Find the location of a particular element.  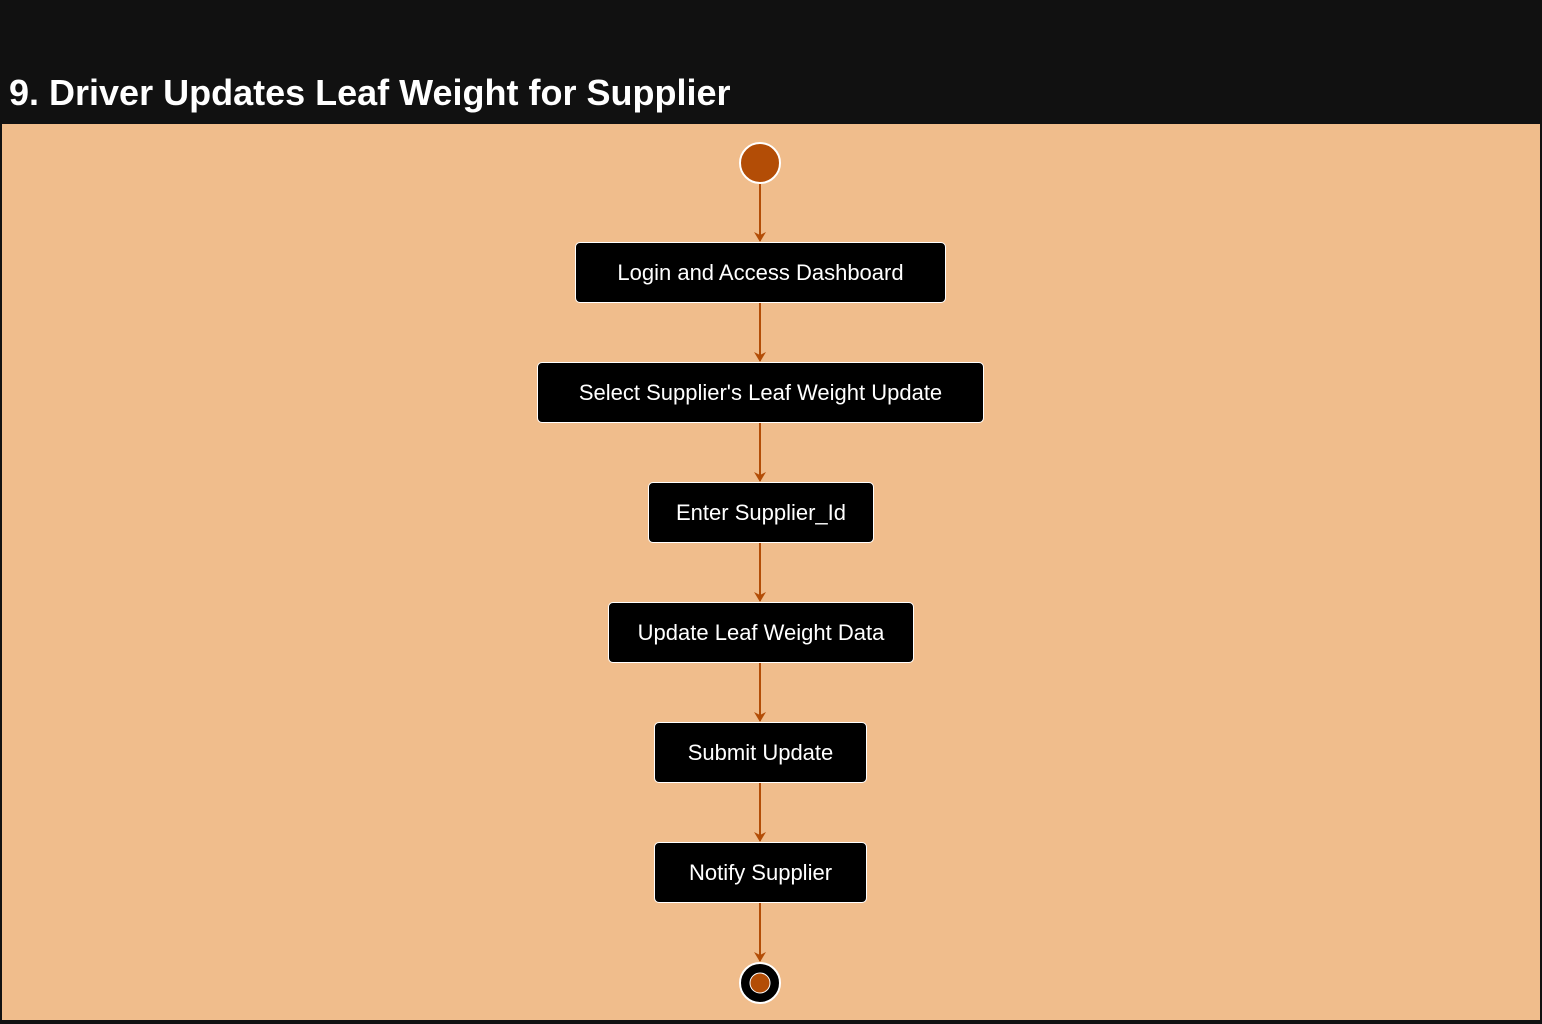

action-login-dashboard: Login and Access Dashboard is located at coordinates (760, 272).